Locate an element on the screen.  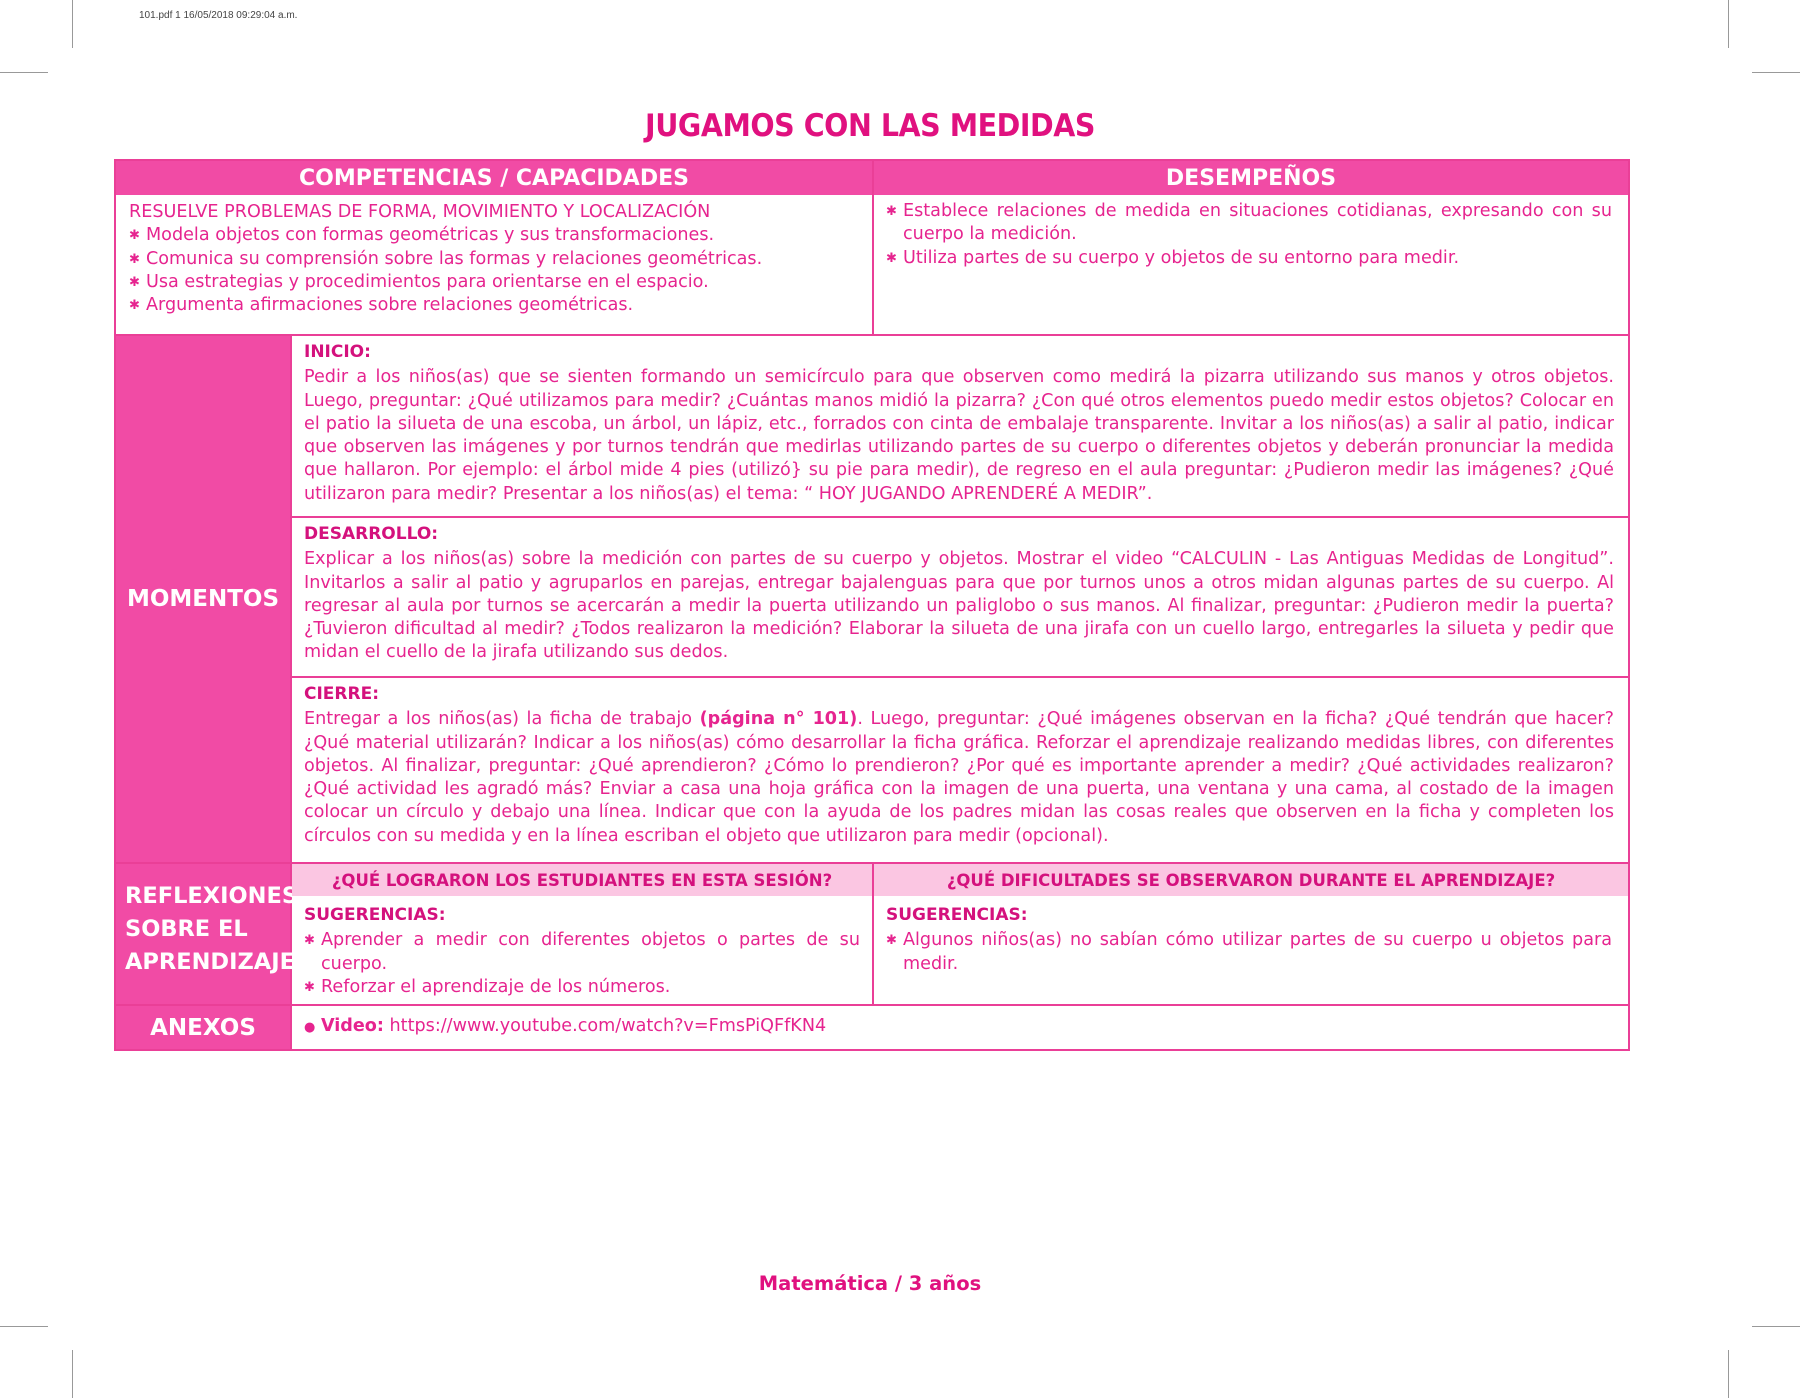
inicio-title: INICIO: is located at coordinates (337, 352).